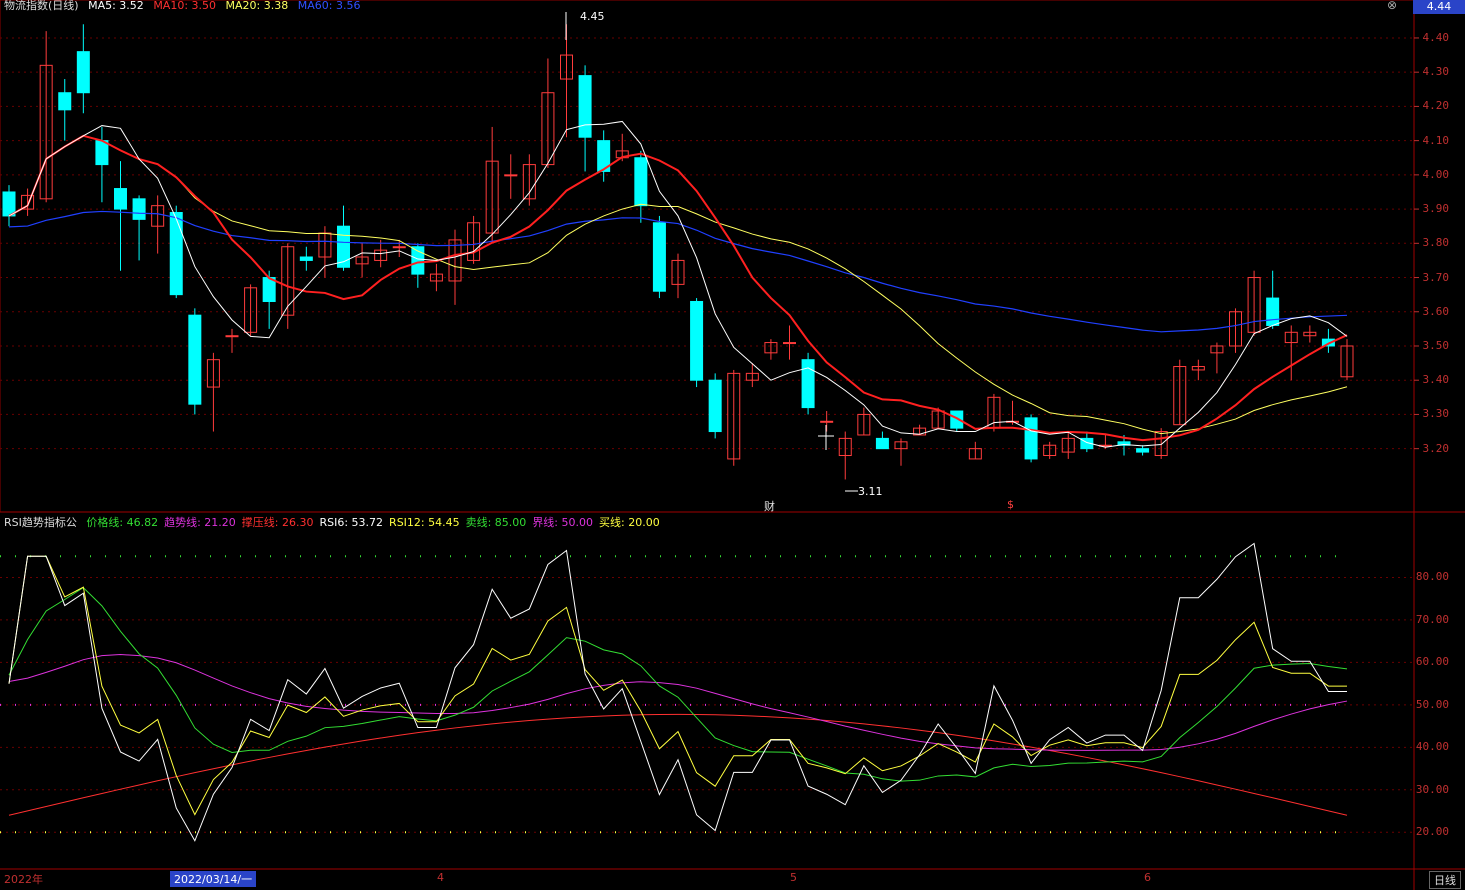 The height and width of the screenshot is (890, 1465). What do you see at coordinates (793, 877) in the screenshot?
I see `x-label-may: 5` at bounding box center [793, 877].